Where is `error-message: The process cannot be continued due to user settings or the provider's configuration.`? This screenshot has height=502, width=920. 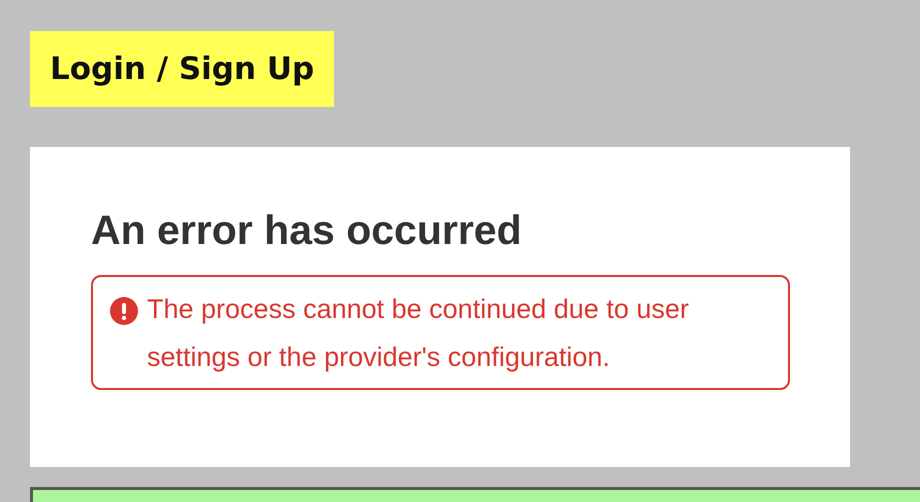 error-message: The process cannot be continued due to user settings or the provider's configuration. is located at coordinates (418, 333).